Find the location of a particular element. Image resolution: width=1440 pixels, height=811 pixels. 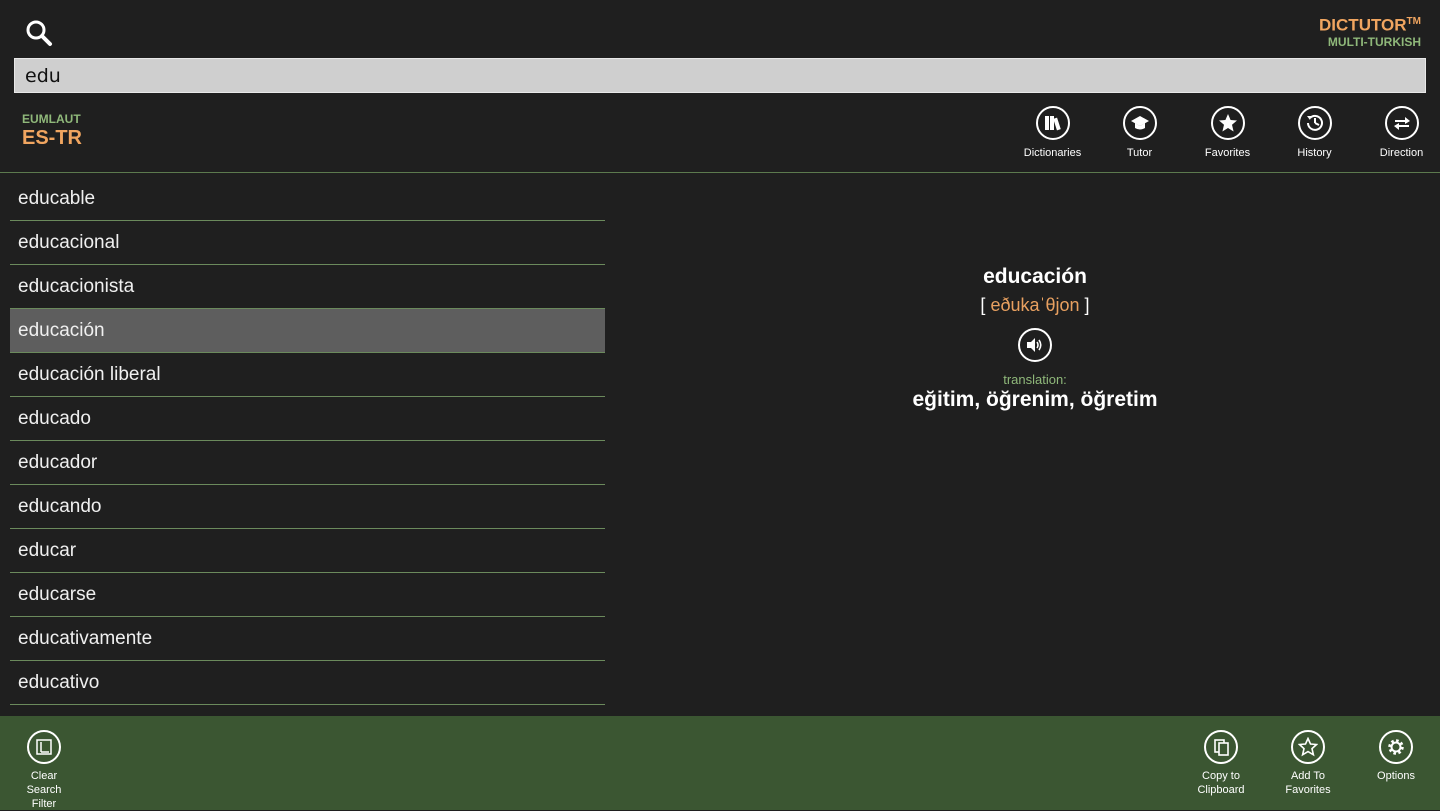

tutor-label: Tutor is located at coordinates (1139, 153).